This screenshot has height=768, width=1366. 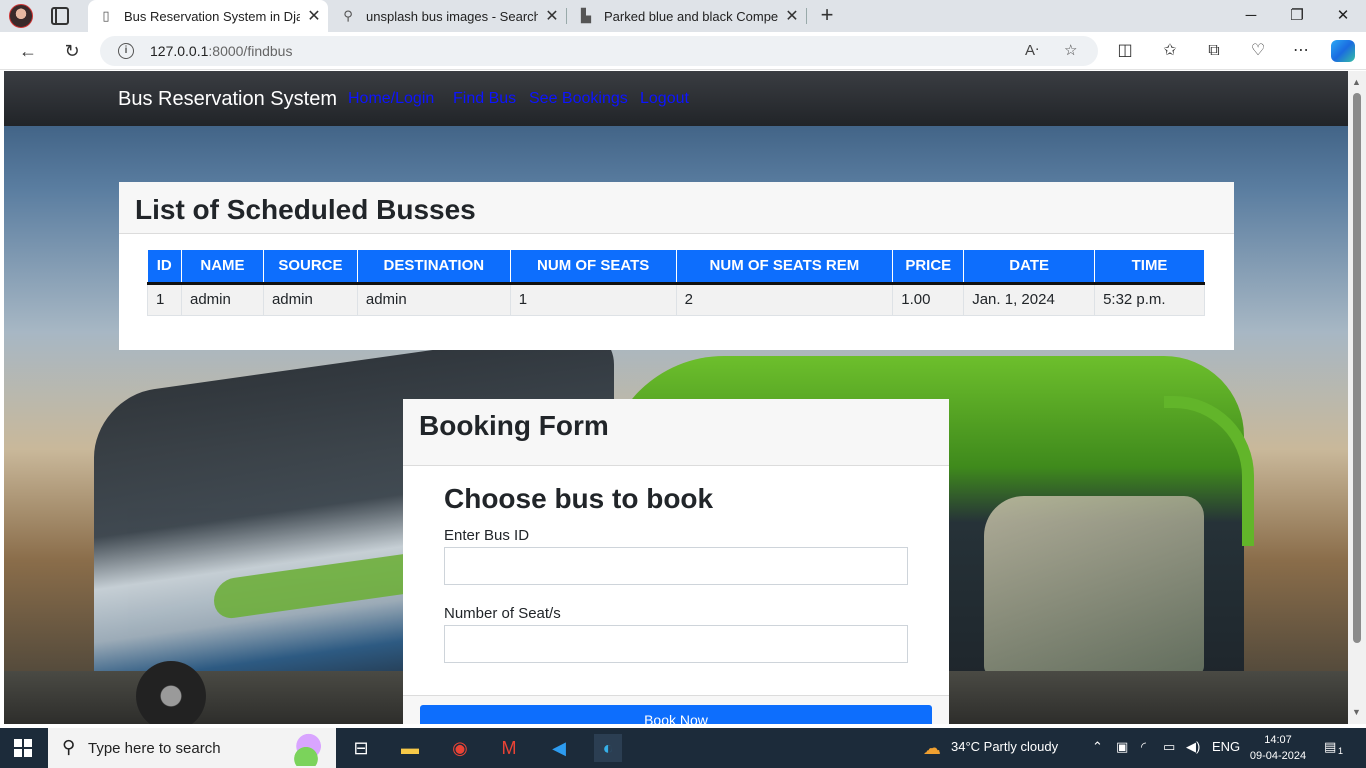 What do you see at coordinates (1343, 51) in the screenshot?
I see `copilot-icon` at bounding box center [1343, 51].